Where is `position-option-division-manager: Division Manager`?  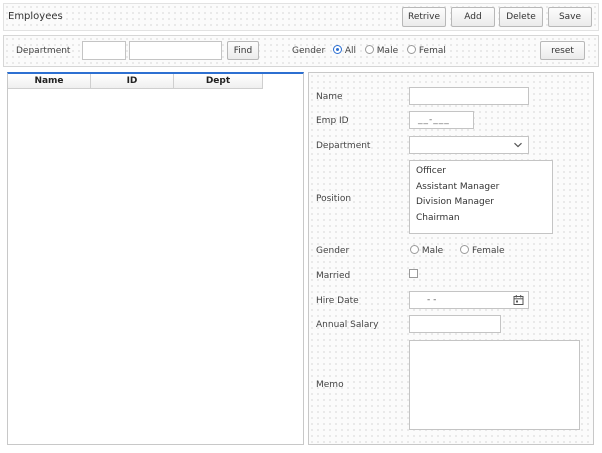 position-option-division-manager: Division Manager is located at coordinates (484, 203).